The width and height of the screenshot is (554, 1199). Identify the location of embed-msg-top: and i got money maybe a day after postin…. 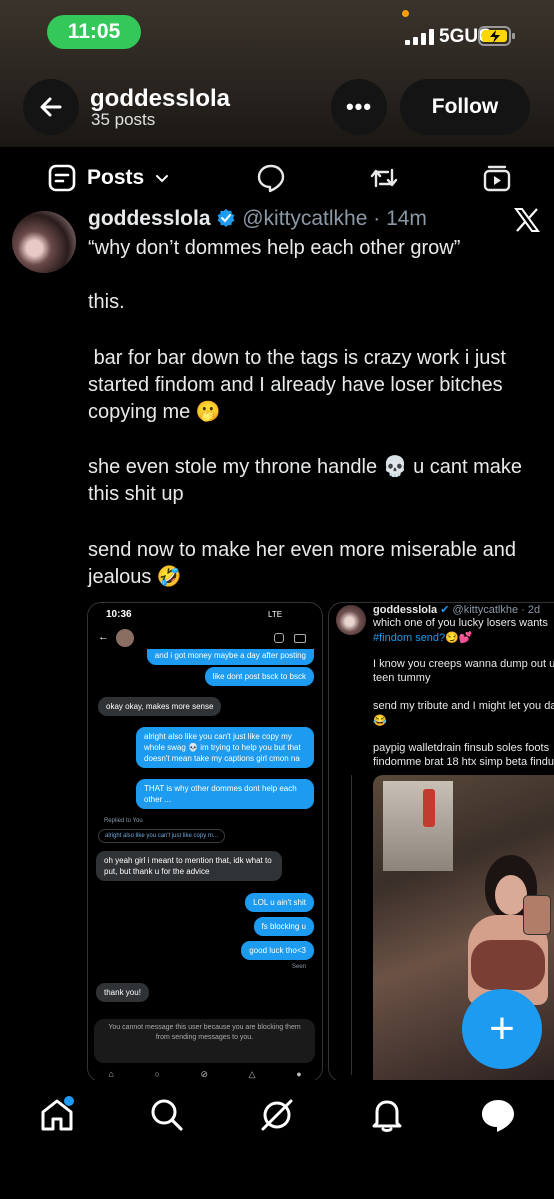
(230, 657).